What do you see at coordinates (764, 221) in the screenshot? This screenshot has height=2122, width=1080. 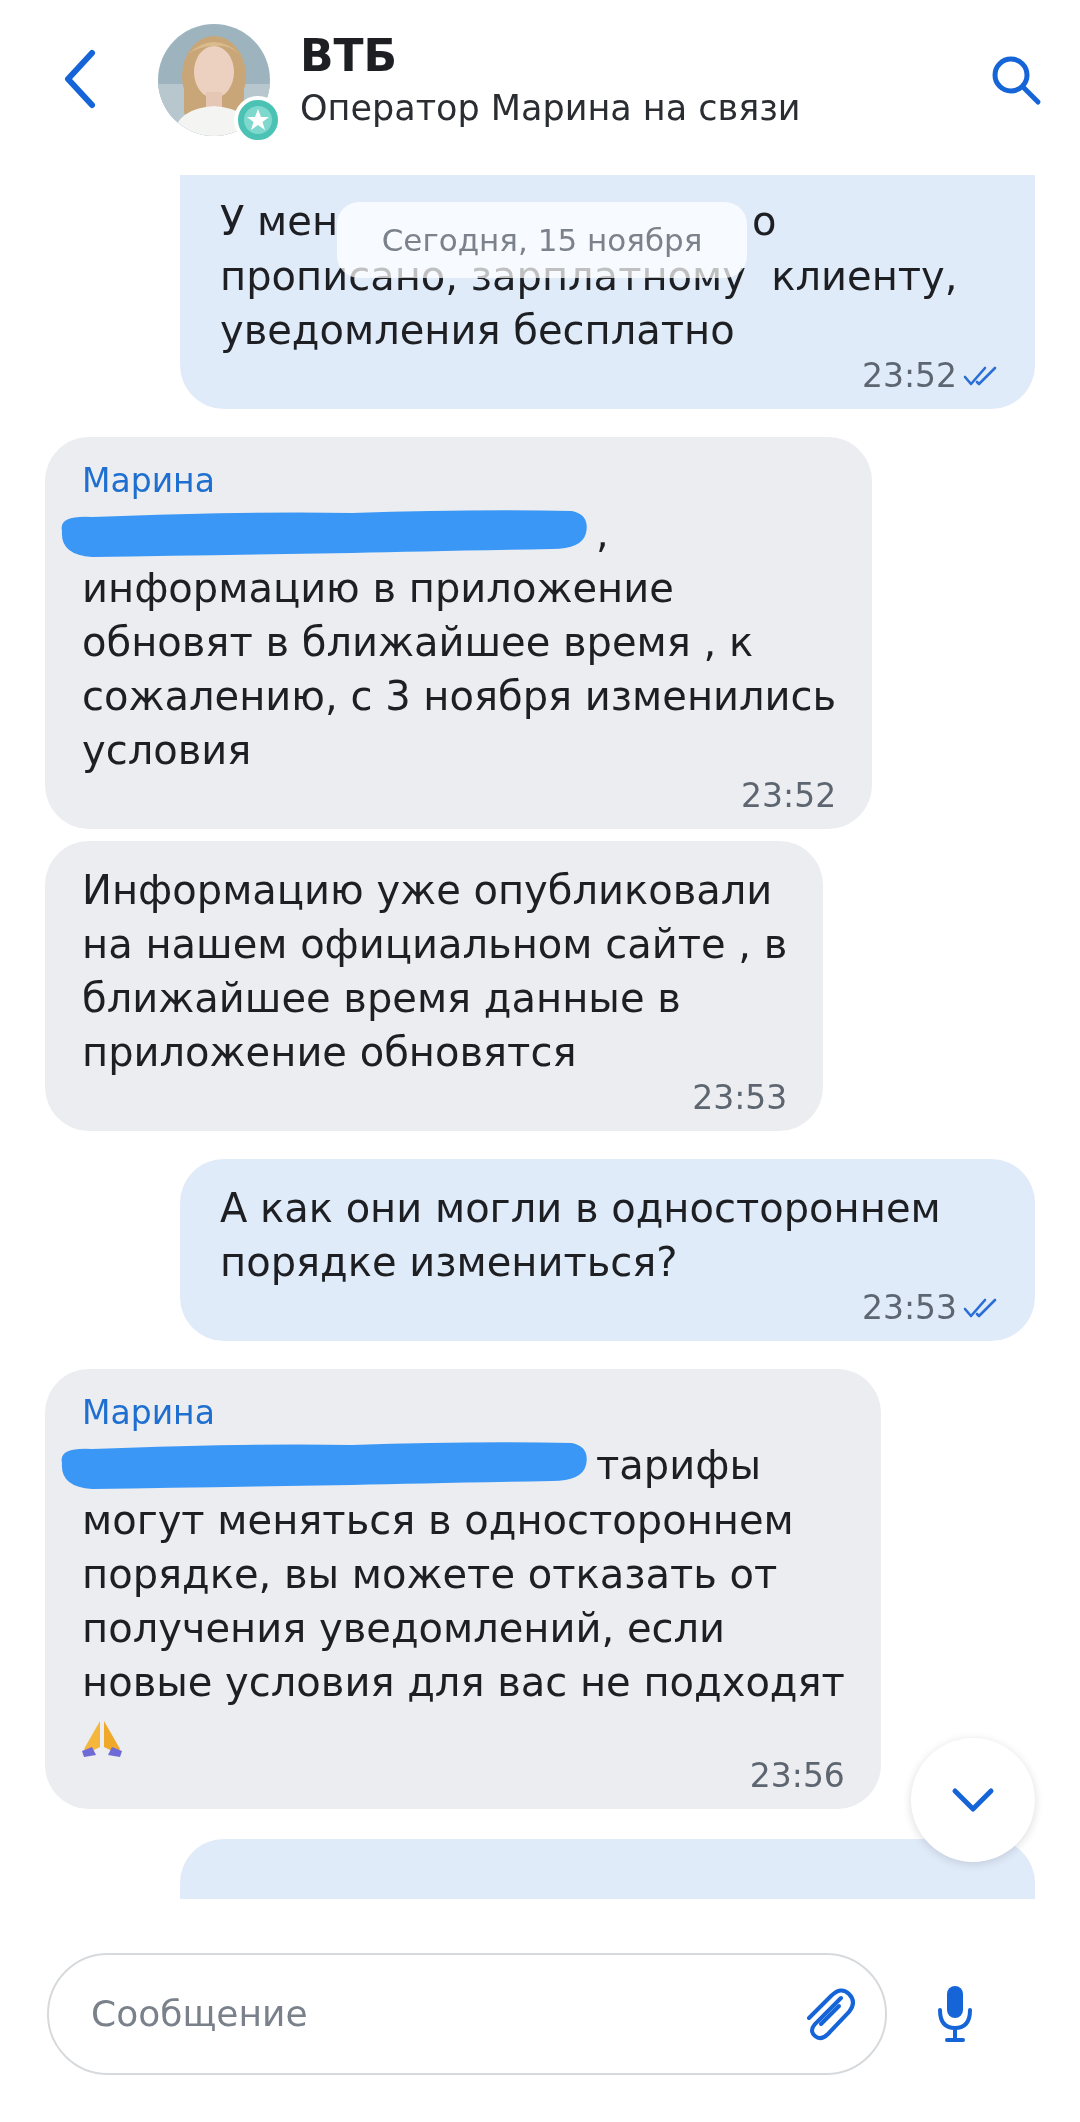 I see `message-text: о` at bounding box center [764, 221].